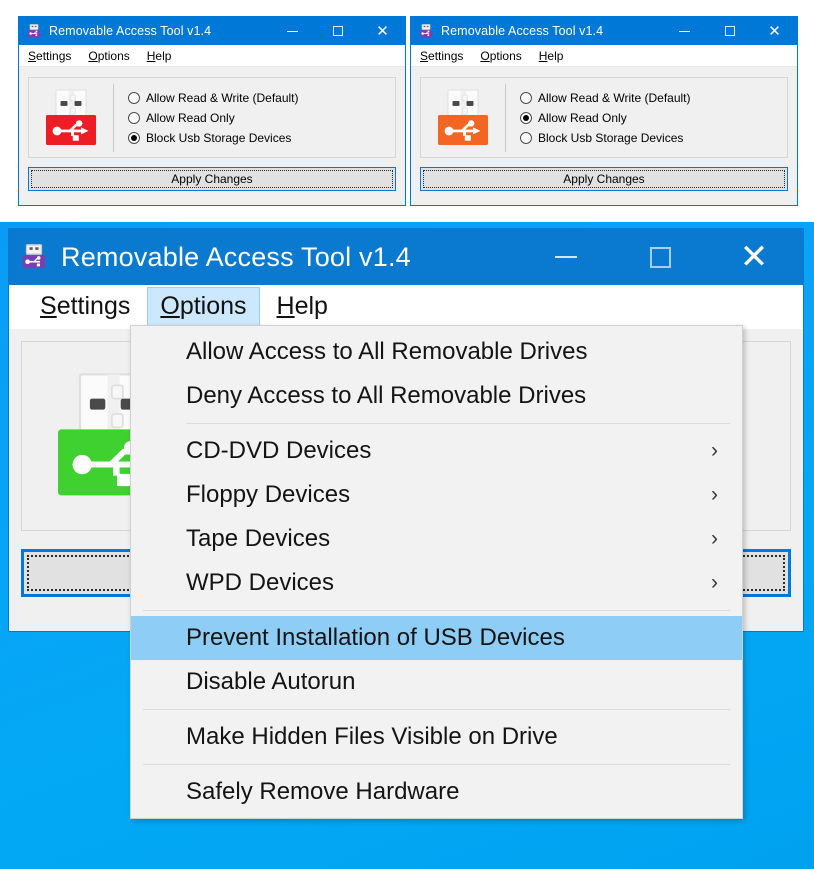 The image size is (814, 869). Describe the element at coordinates (387, 351) in the screenshot. I see `menu-item-label: Allow Access to All Removable Drives` at that location.